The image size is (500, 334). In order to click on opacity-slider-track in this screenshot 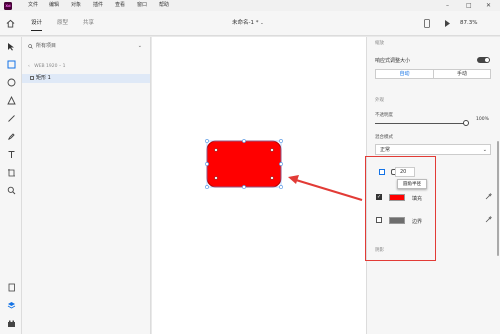, I will do `click(420, 123)`.